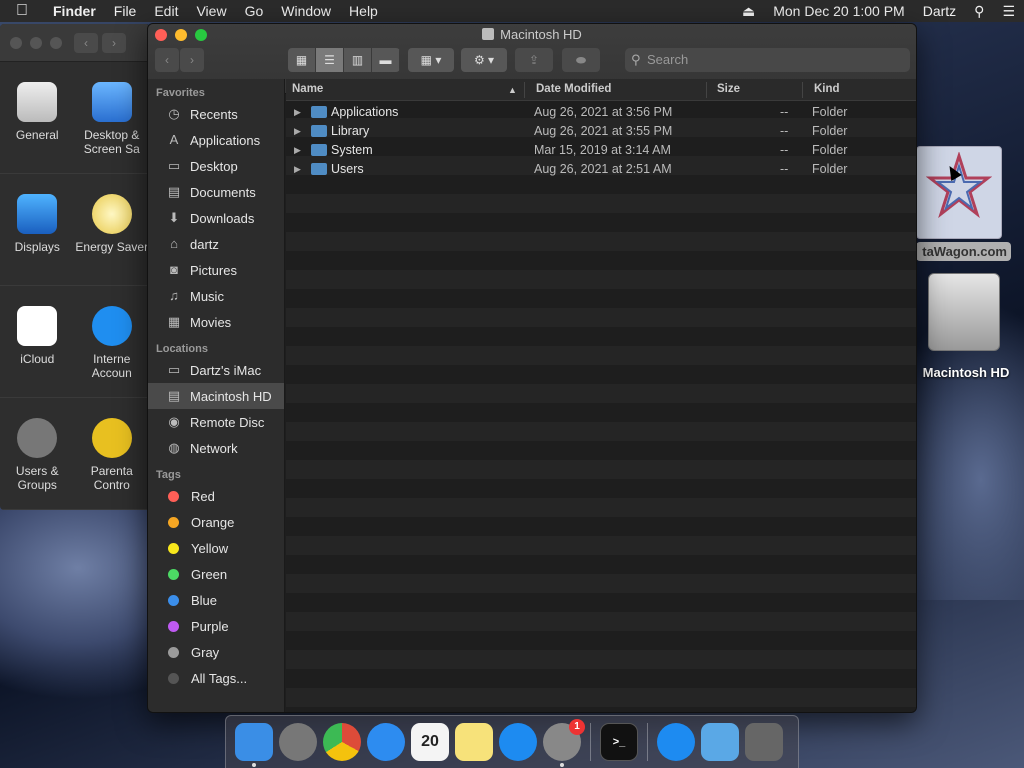 The width and height of the screenshot is (1024, 768). Describe the element at coordinates (166, 11) in the screenshot. I see `menu-edit: Edit` at that location.